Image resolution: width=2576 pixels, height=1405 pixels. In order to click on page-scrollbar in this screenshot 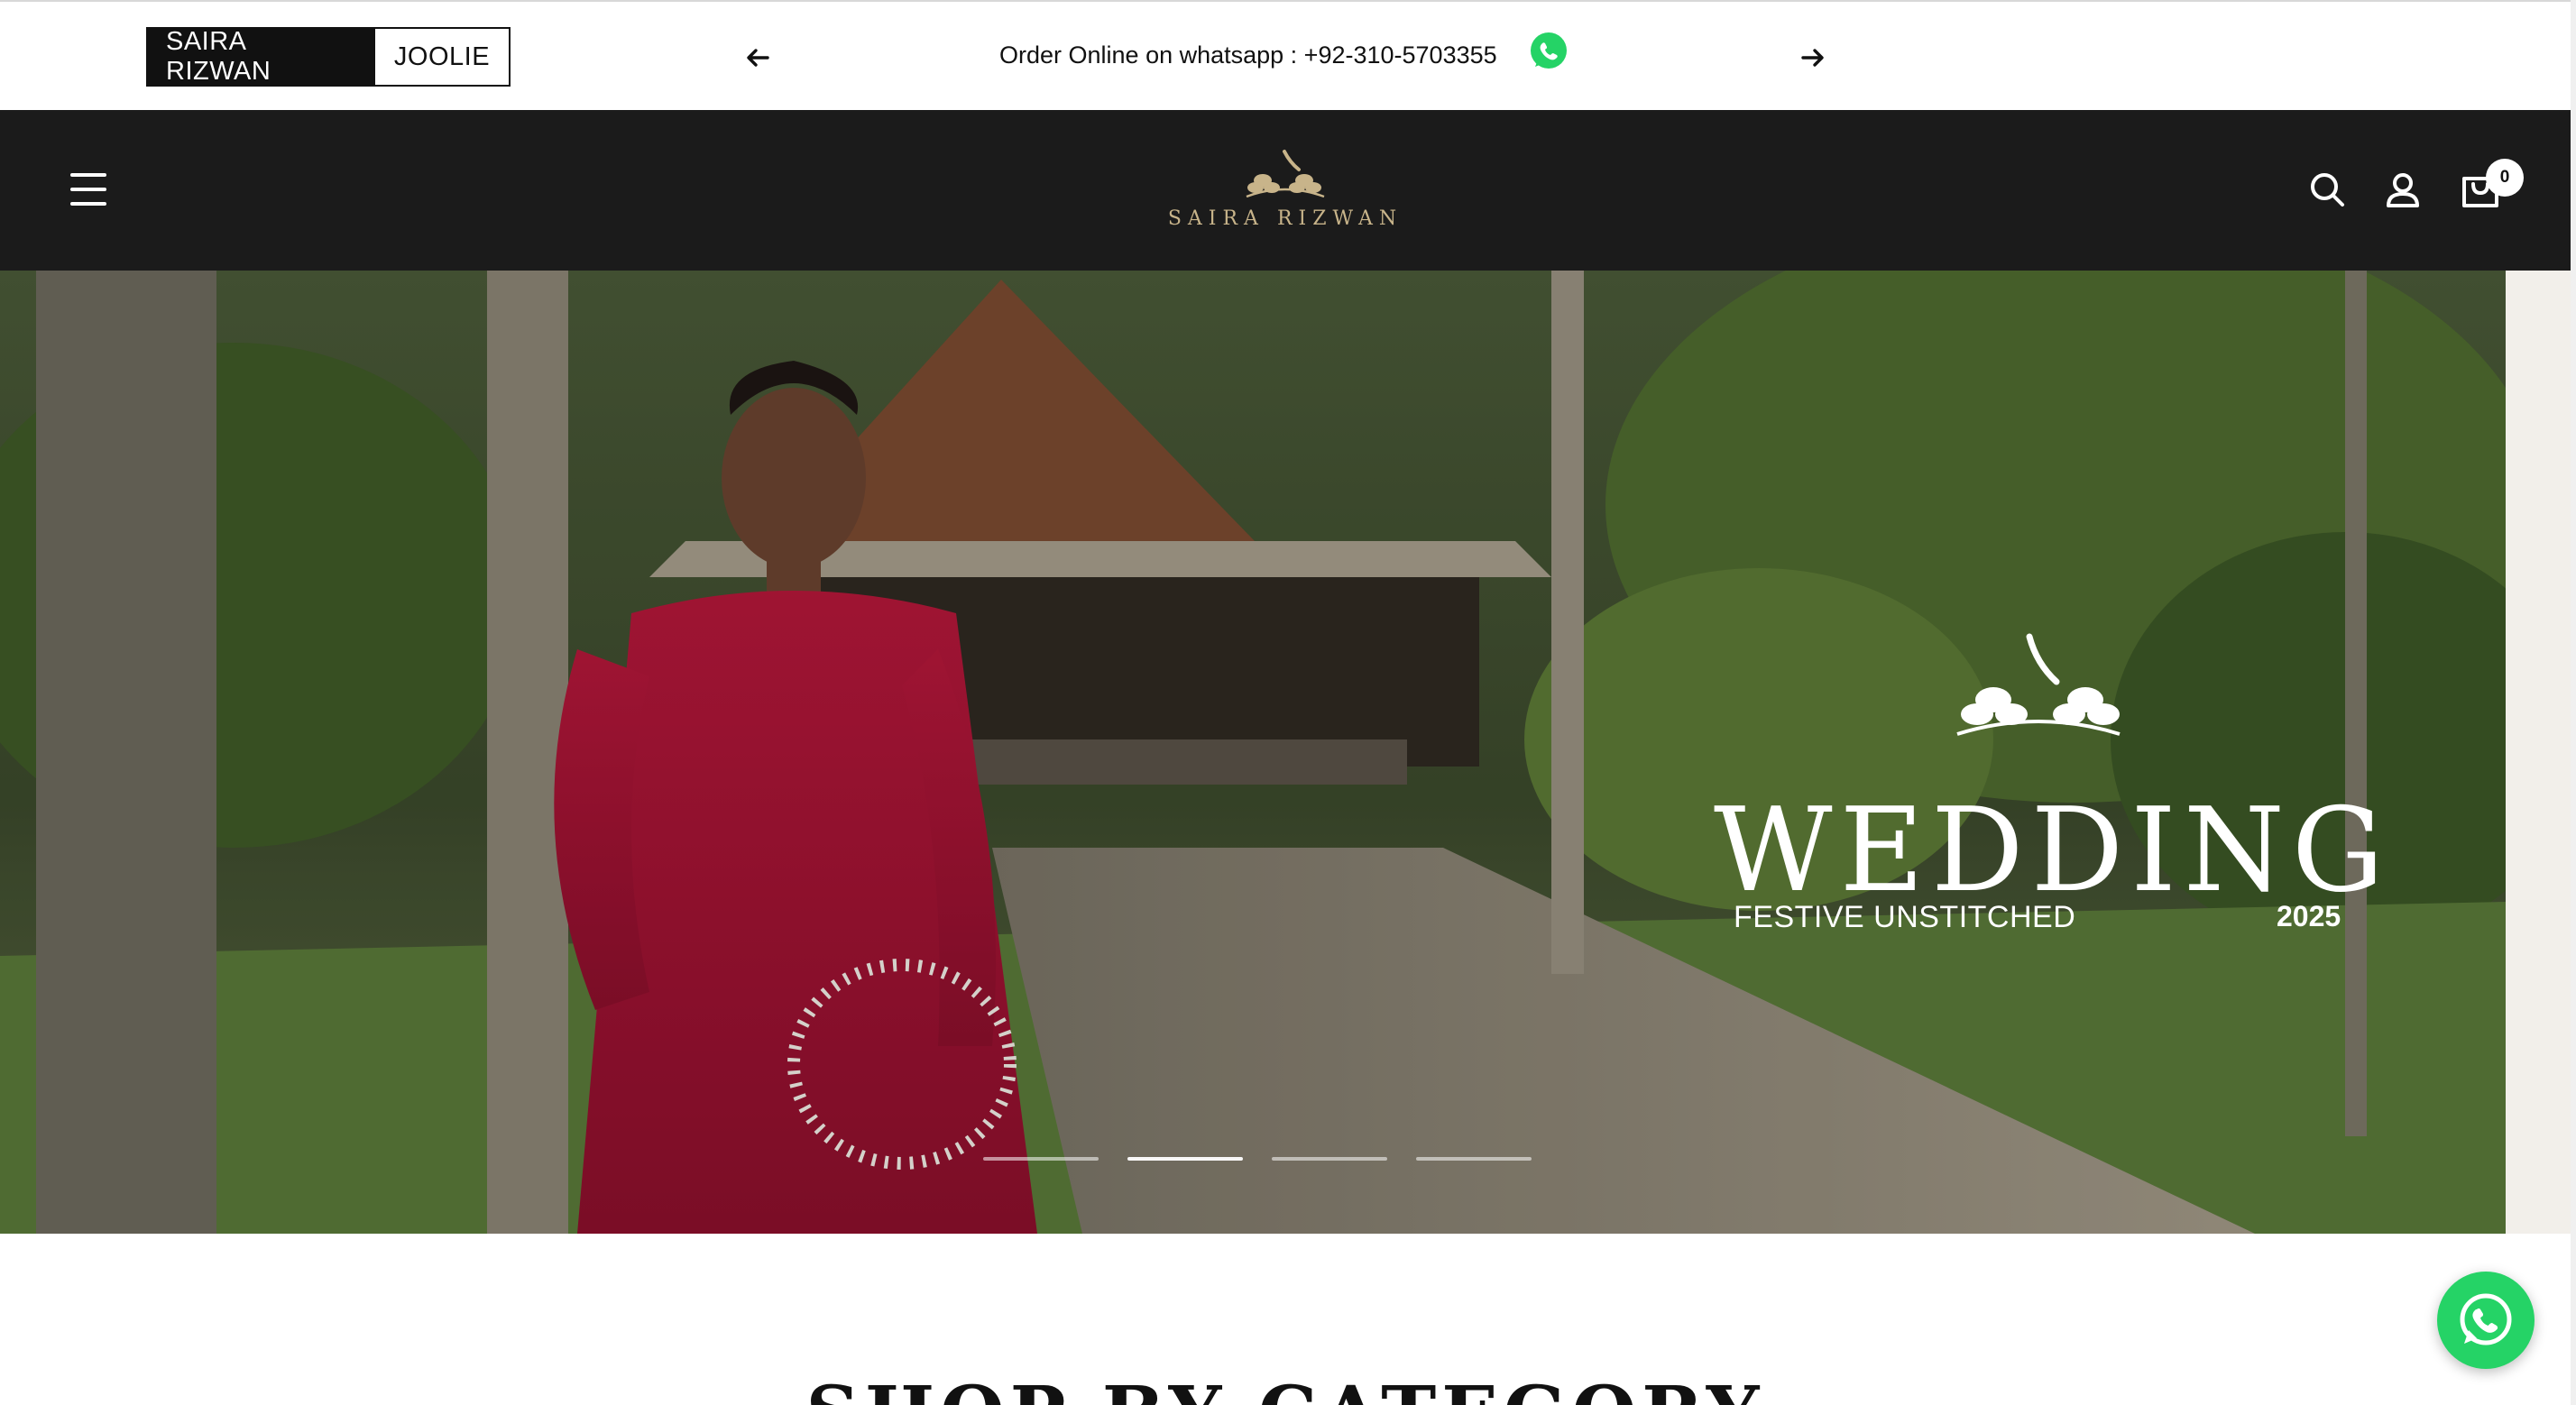, I will do `click(2574, 702)`.